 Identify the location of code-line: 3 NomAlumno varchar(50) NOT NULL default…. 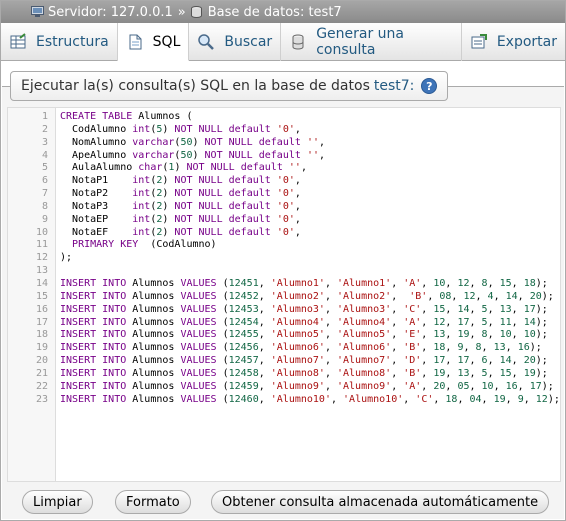
(284, 143).